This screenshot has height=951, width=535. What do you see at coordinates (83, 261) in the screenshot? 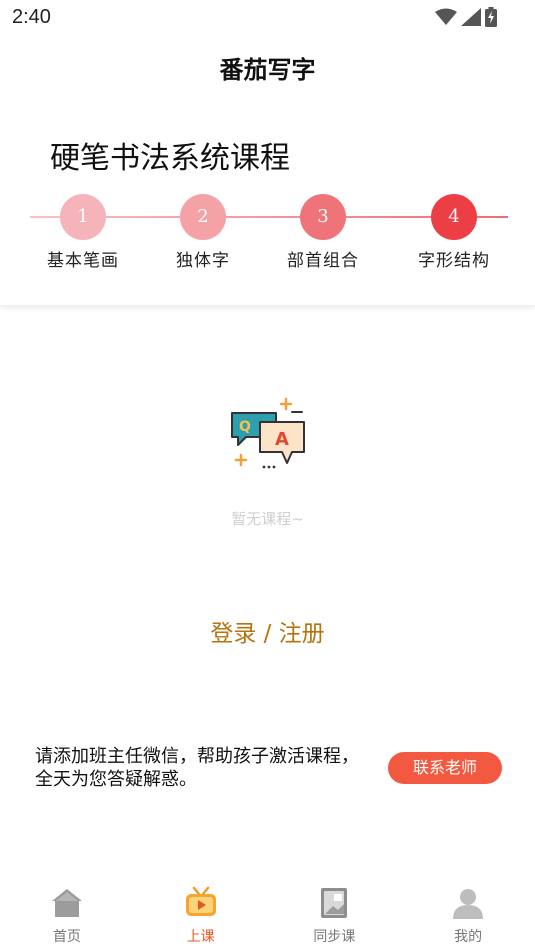
I see `step-label-1: 基本笔画` at bounding box center [83, 261].